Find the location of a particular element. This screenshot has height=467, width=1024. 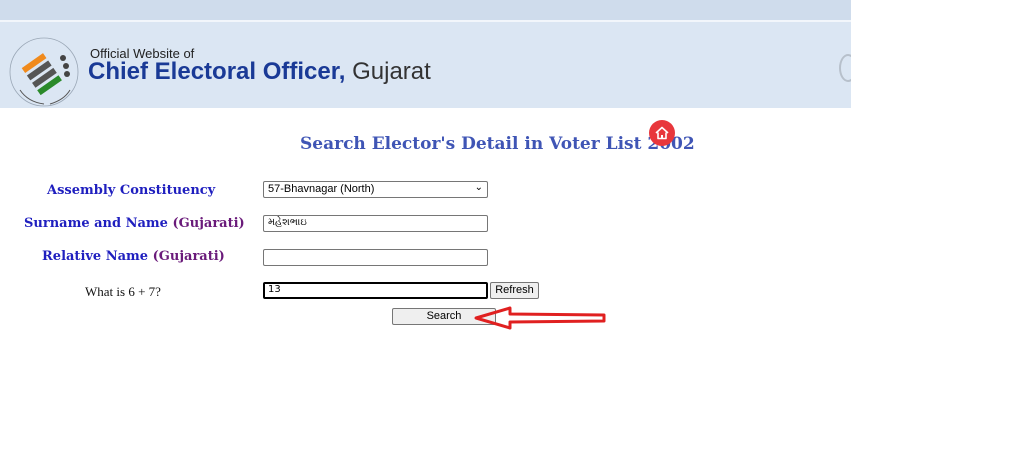

banner-title-region: Gujarat is located at coordinates (391, 71).